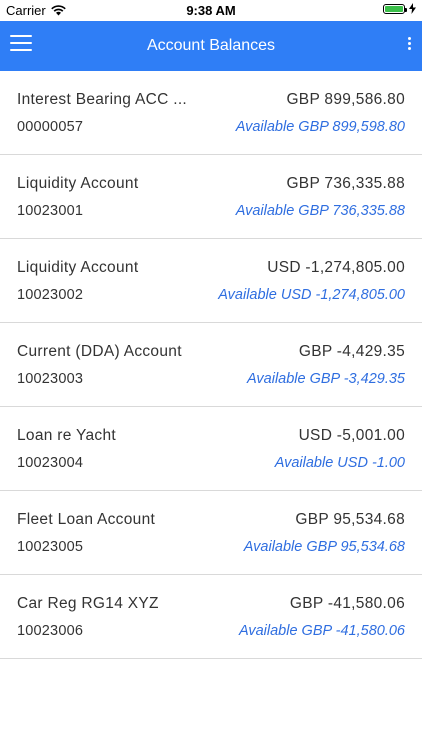 This screenshot has height=750, width=422. Describe the element at coordinates (350, 519) in the screenshot. I see `account-balance: GBP 95,534.68` at that location.